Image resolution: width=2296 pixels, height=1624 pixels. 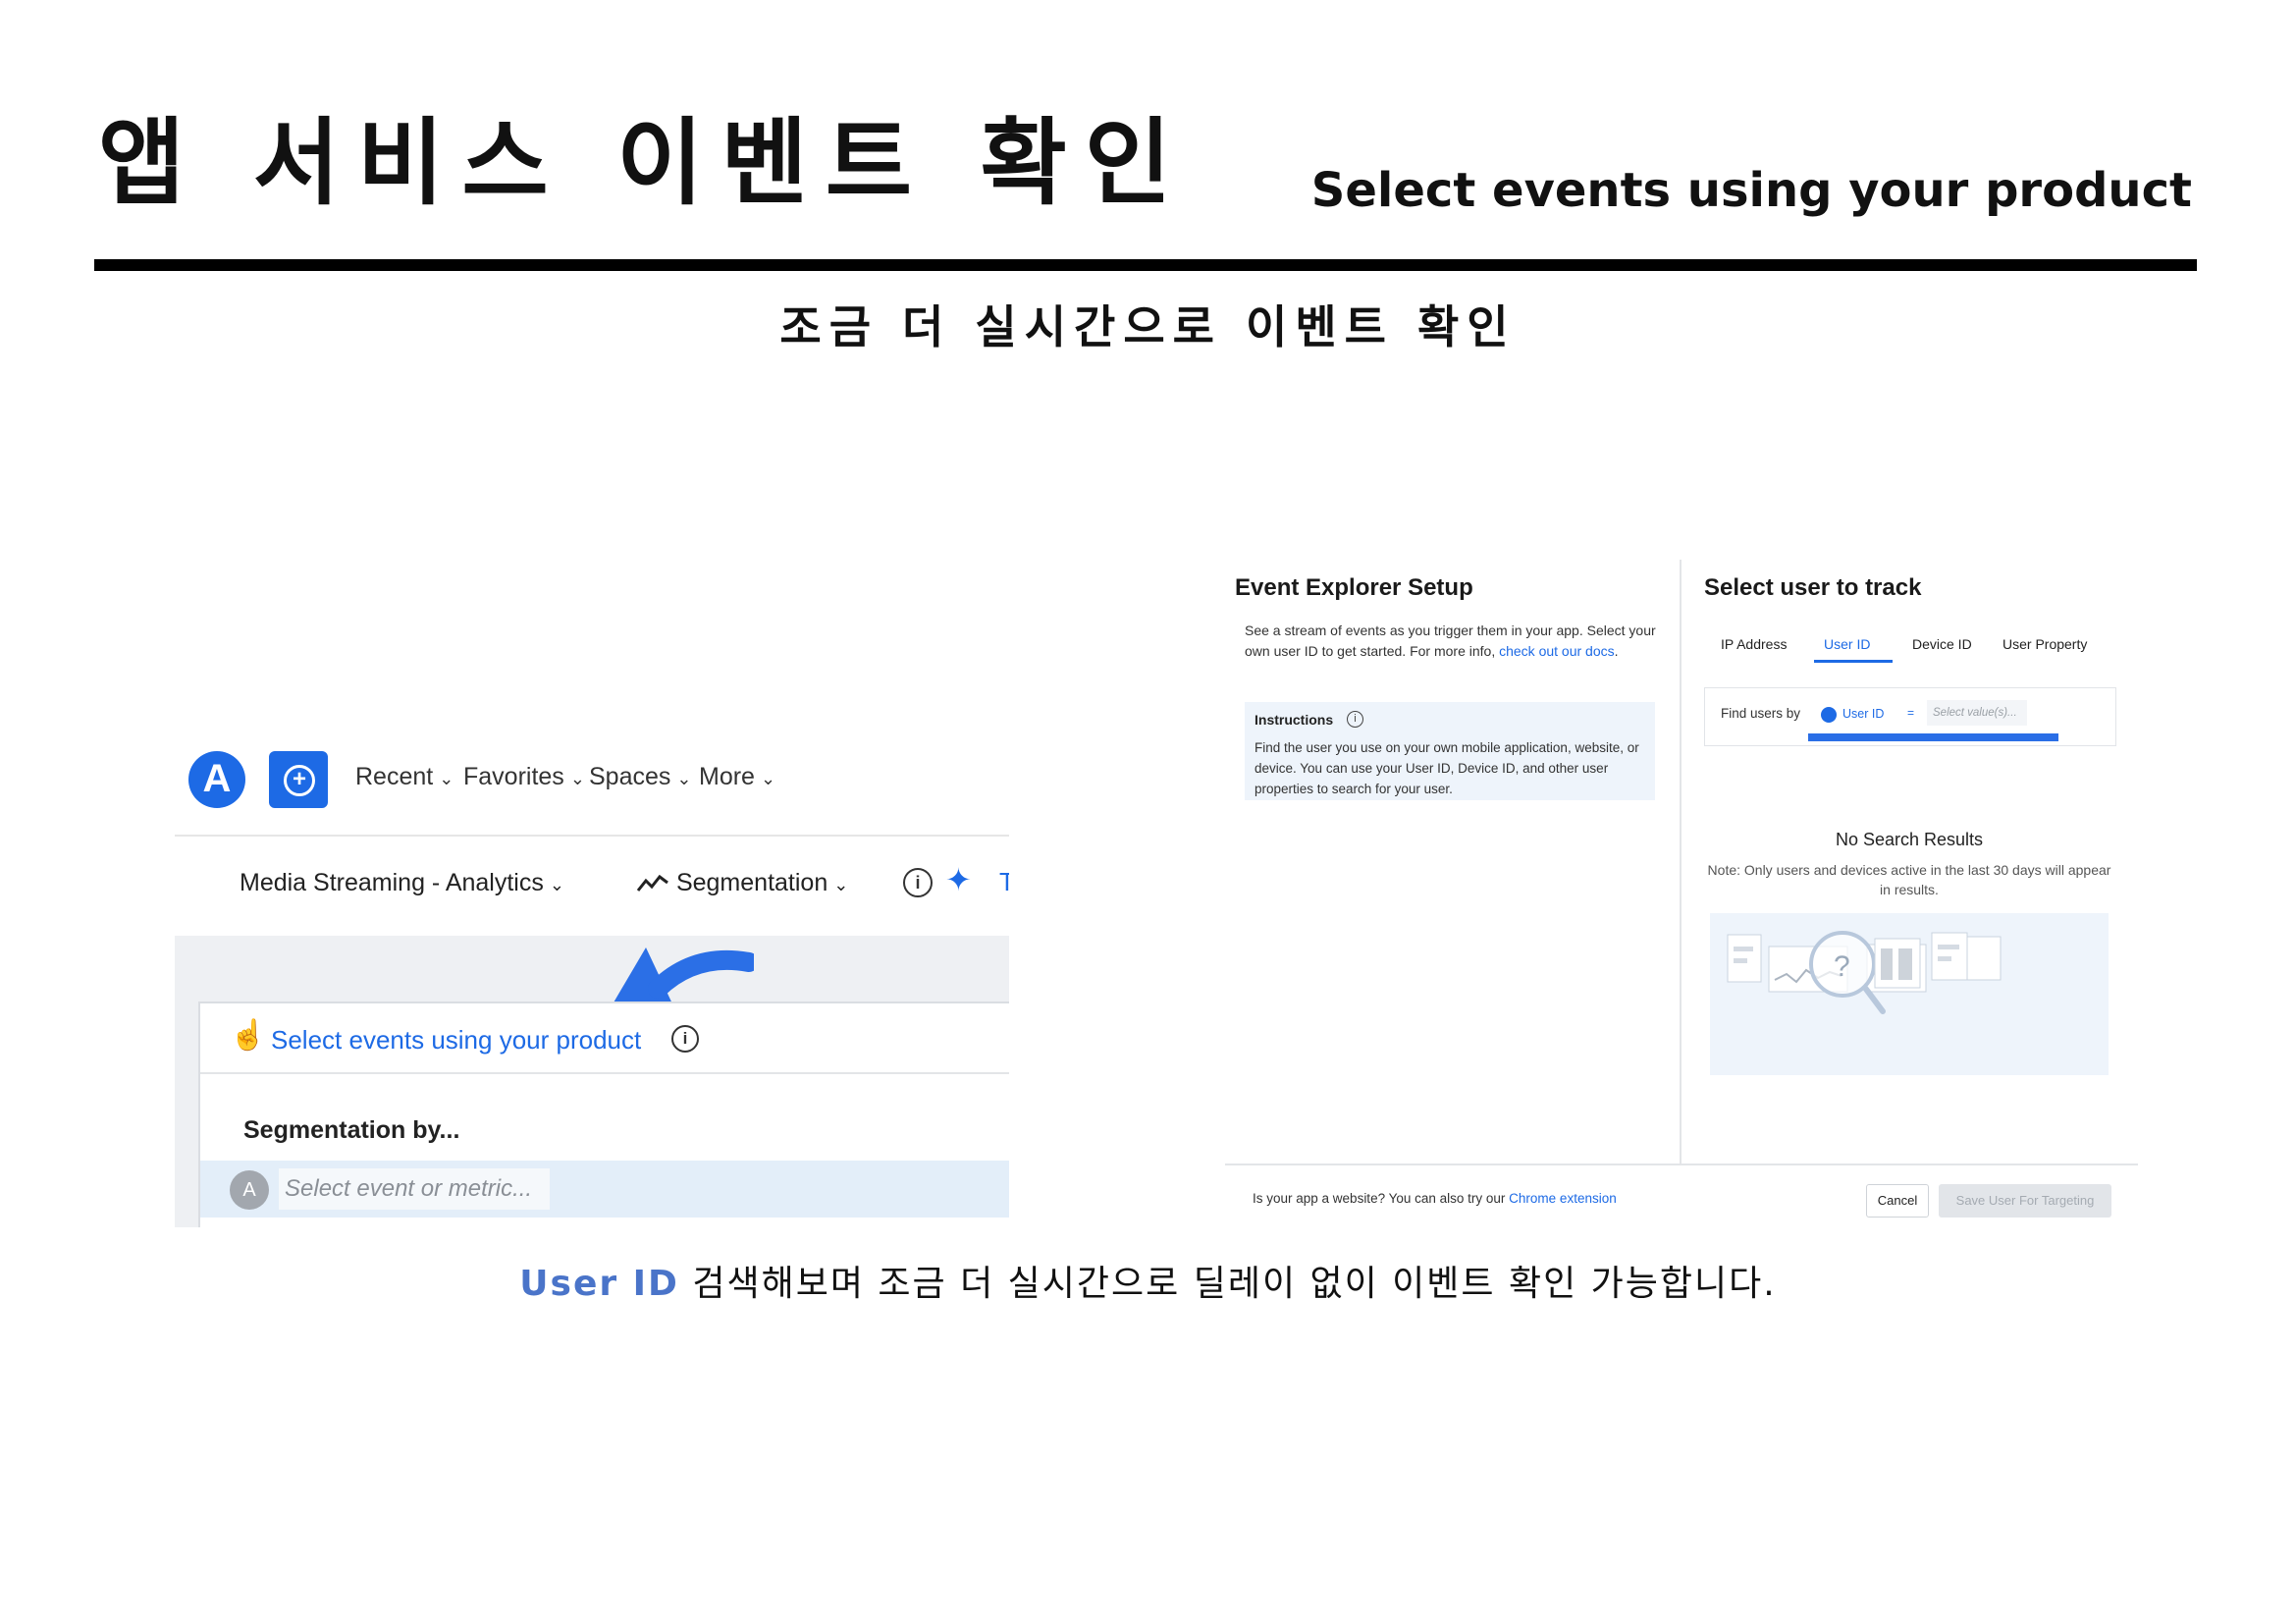 What do you see at coordinates (1897, 1201) in the screenshot?
I see `cancel-button: Cancel` at bounding box center [1897, 1201].